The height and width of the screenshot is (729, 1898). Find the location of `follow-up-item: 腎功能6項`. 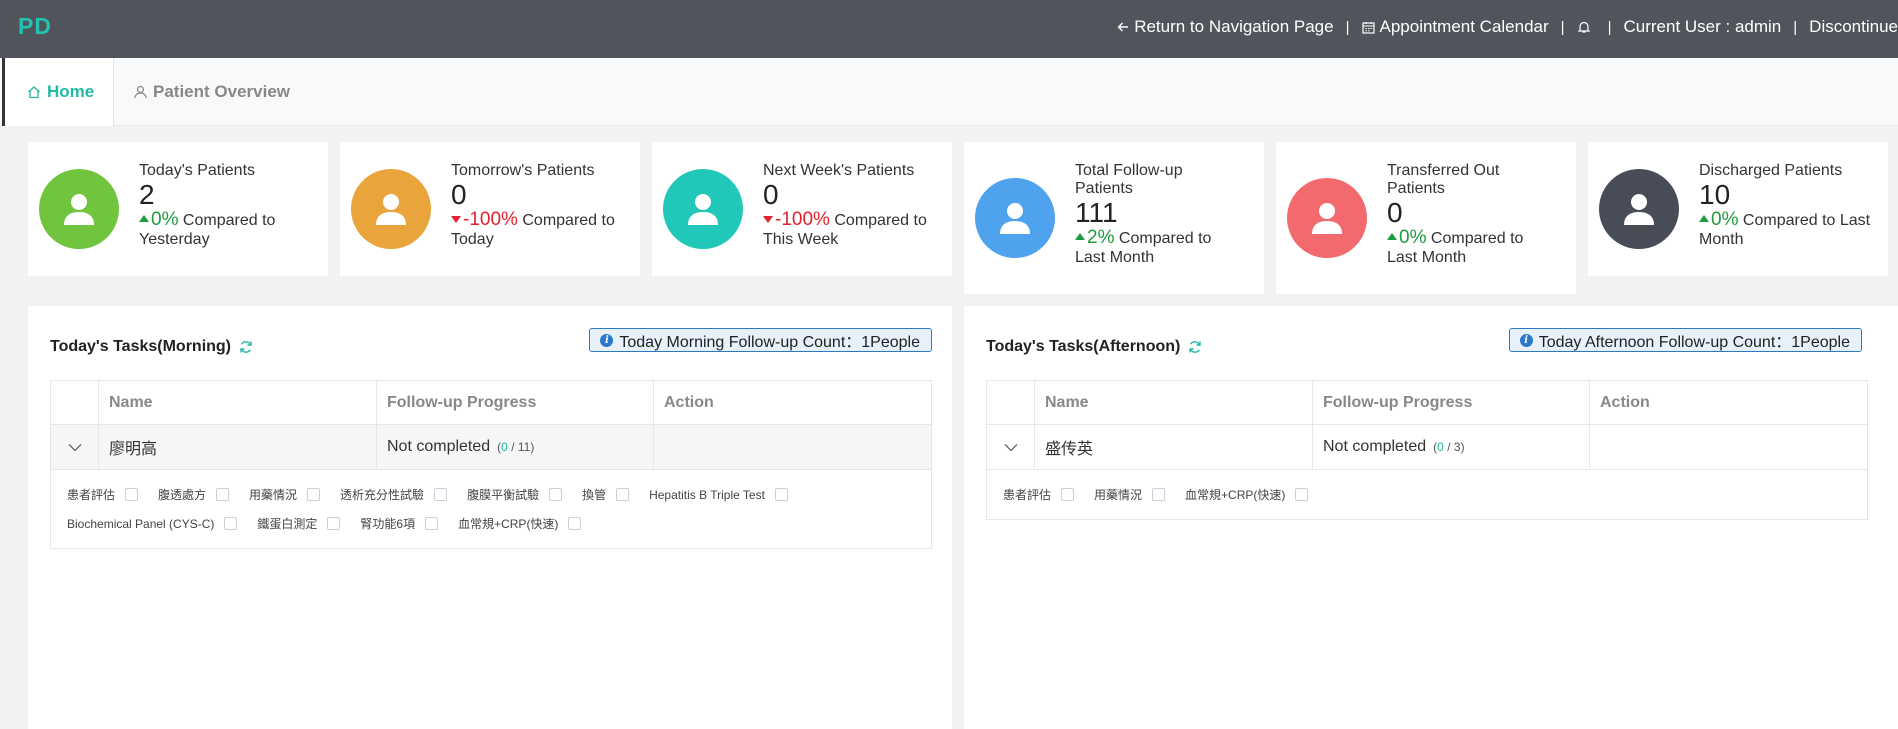

follow-up-item: 腎功能6項 is located at coordinates (399, 523).